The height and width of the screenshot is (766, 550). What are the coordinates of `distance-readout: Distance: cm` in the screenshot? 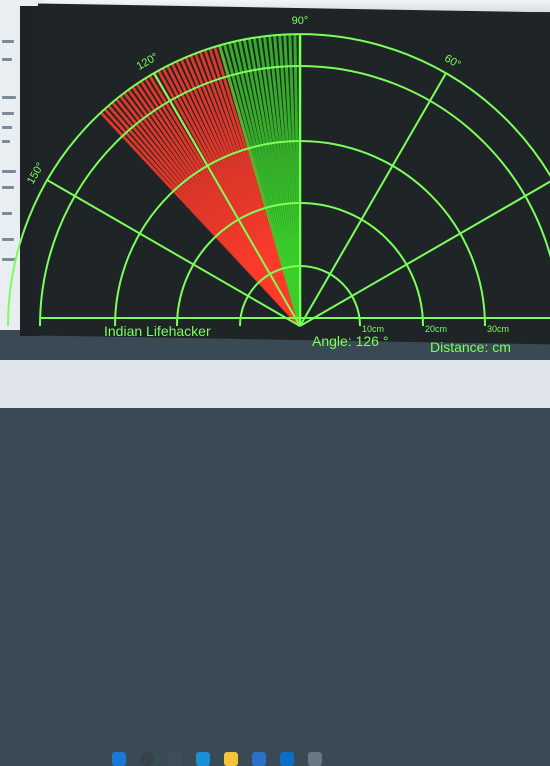 It's located at (470, 347).